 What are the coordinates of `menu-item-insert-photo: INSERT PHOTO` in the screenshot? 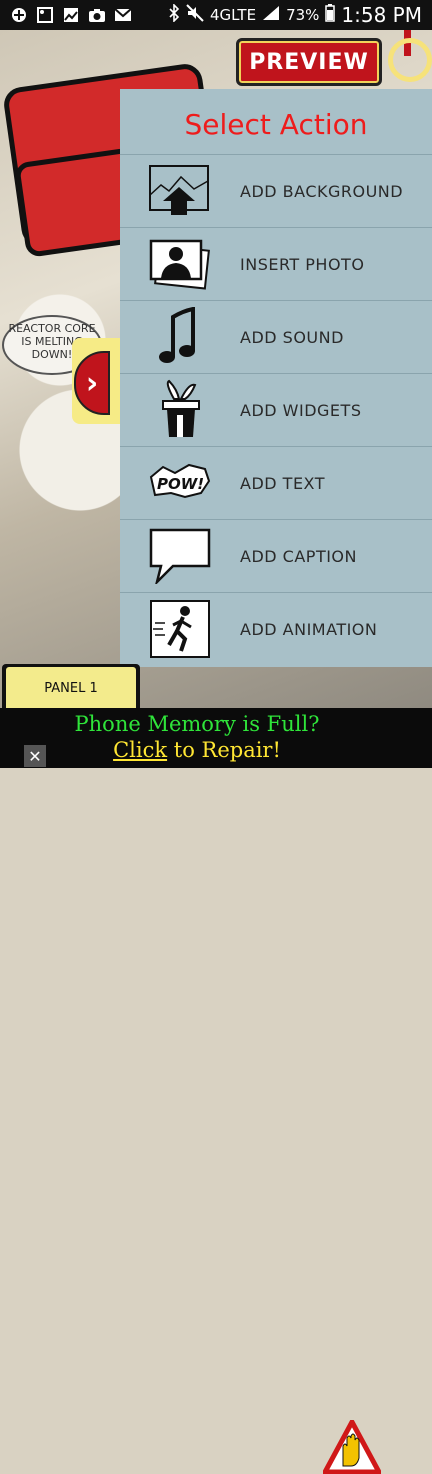 It's located at (276, 263).